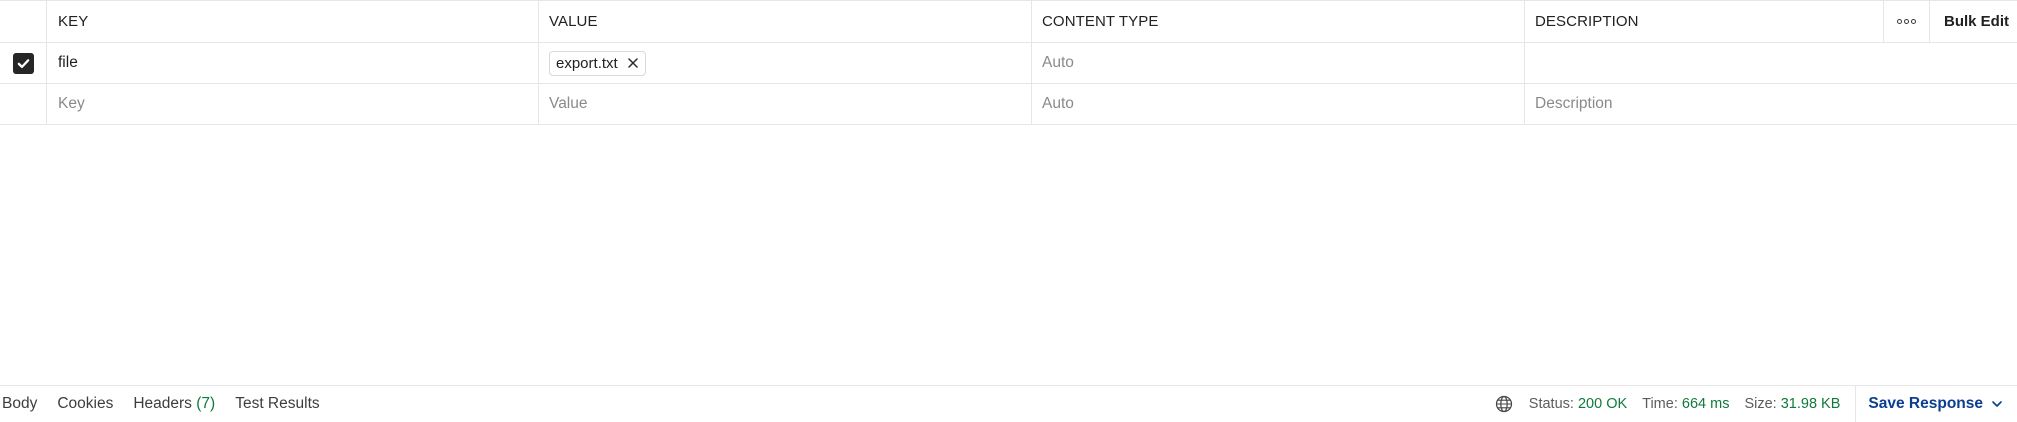 Image resolution: width=2017 pixels, height=422 pixels. Describe the element at coordinates (1058, 62) in the screenshot. I see `row-content-type-placeholder: Auto` at that location.